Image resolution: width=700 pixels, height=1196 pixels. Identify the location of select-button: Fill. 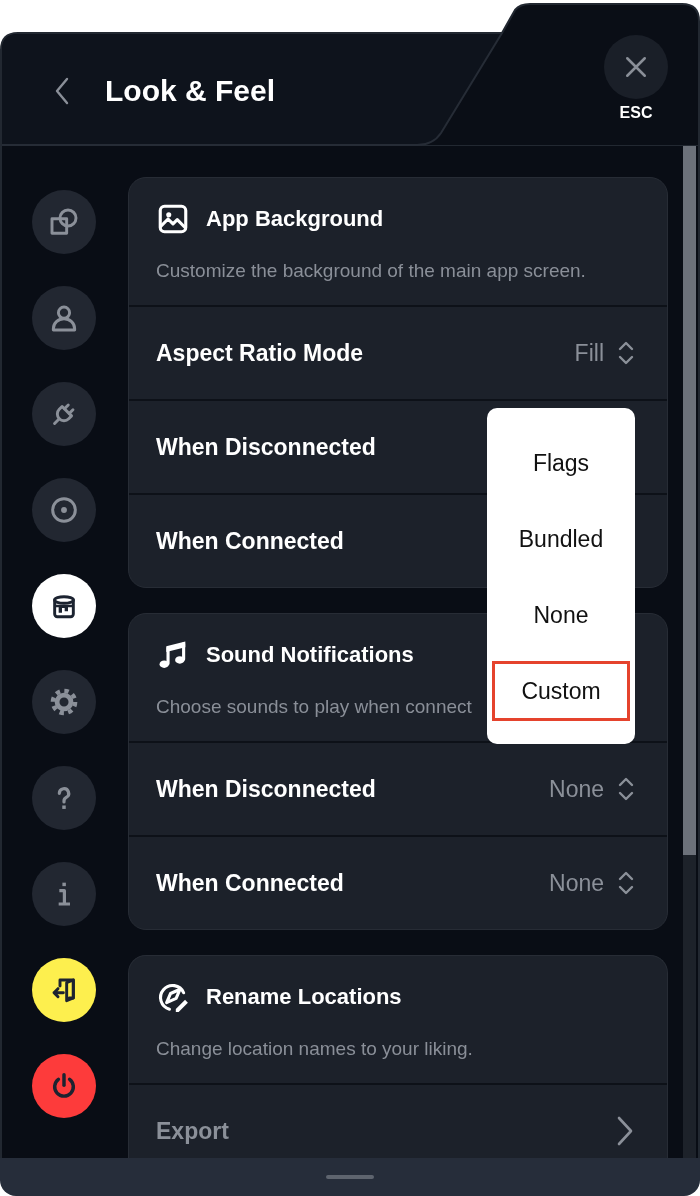
(604, 353).